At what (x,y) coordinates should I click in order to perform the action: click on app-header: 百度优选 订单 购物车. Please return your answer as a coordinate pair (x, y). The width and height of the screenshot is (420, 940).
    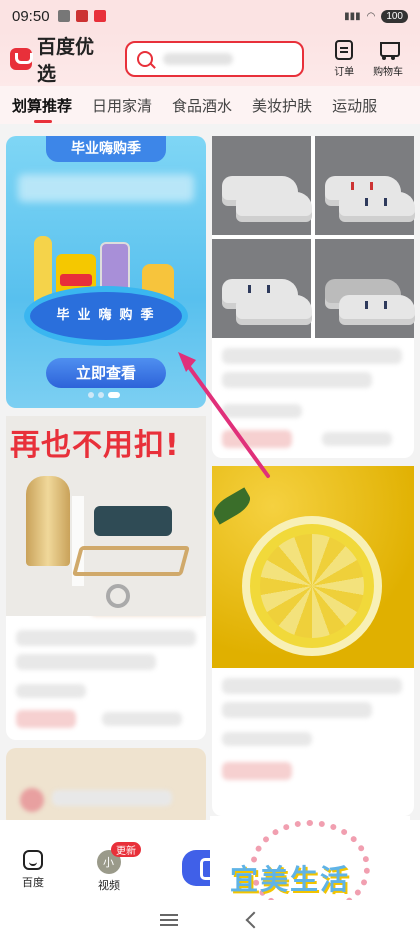
    Looking at the image, I should click on (210, 59).